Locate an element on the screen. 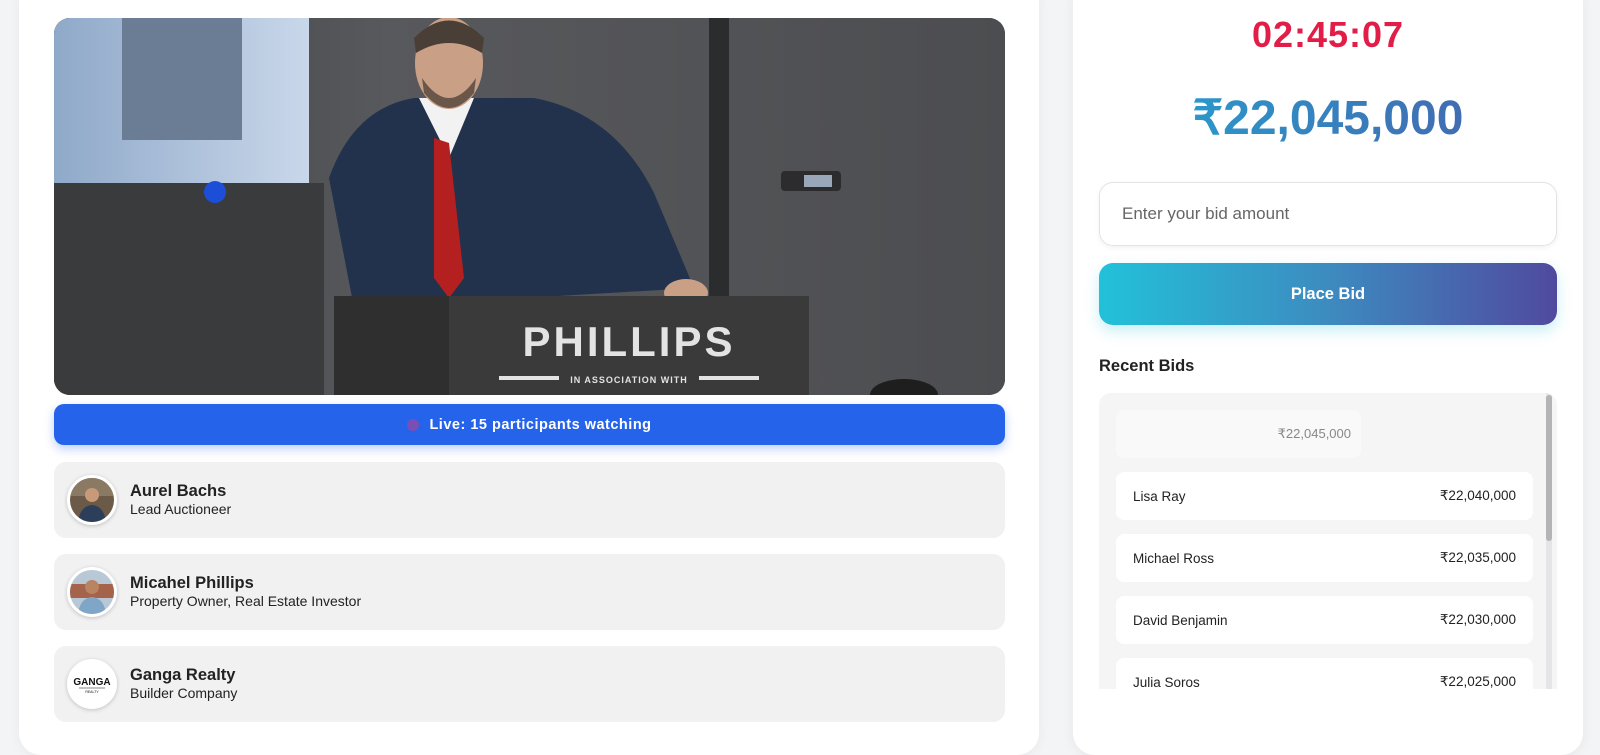 This screenshot has width=1600, height=755. participant-role: Lead Auctioneer is located at coordinates (181, 509).